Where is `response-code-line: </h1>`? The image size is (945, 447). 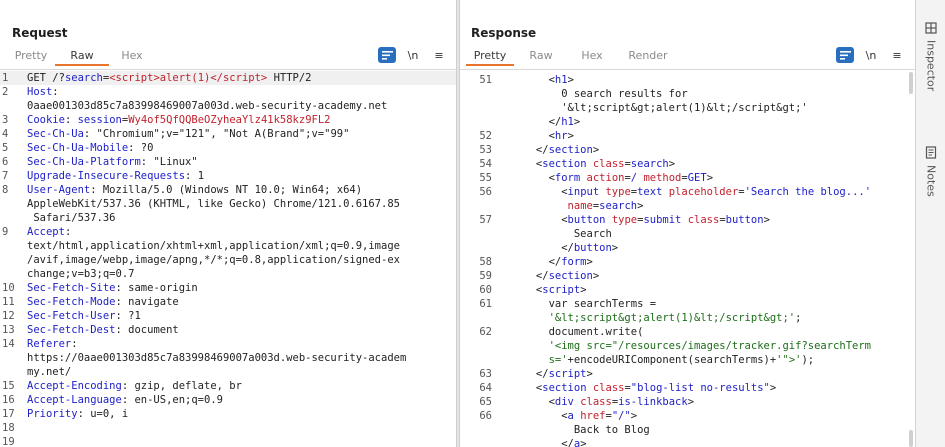
response-code-line: </h1> is located at coordinates (687, 122).